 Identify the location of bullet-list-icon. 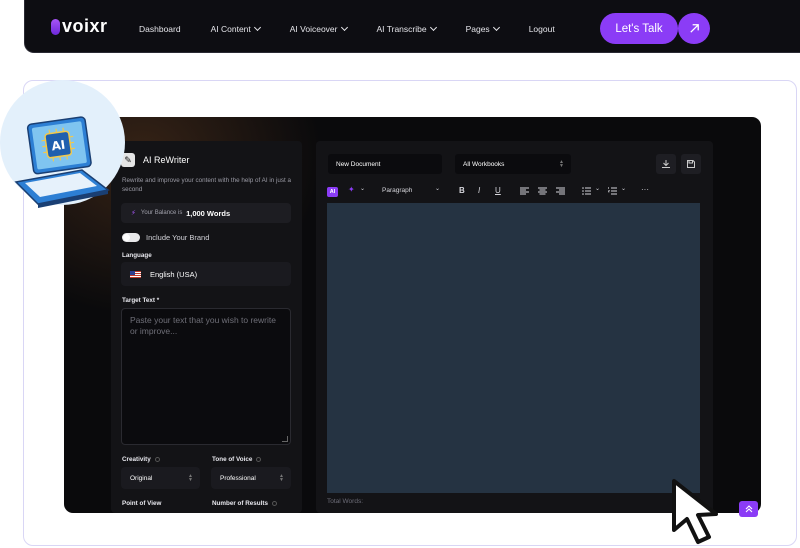
(586, 191).